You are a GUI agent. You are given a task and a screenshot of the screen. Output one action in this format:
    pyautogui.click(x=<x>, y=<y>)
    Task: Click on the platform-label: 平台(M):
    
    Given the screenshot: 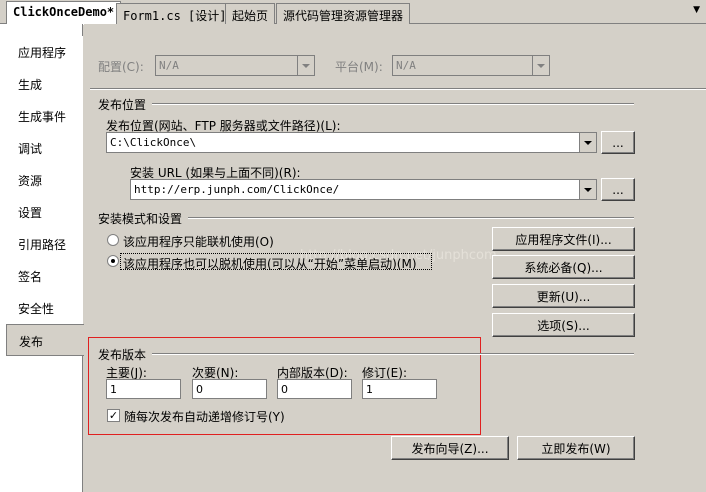 What is the action you would take?
    pyautogui.click(x=359, y=67)
    